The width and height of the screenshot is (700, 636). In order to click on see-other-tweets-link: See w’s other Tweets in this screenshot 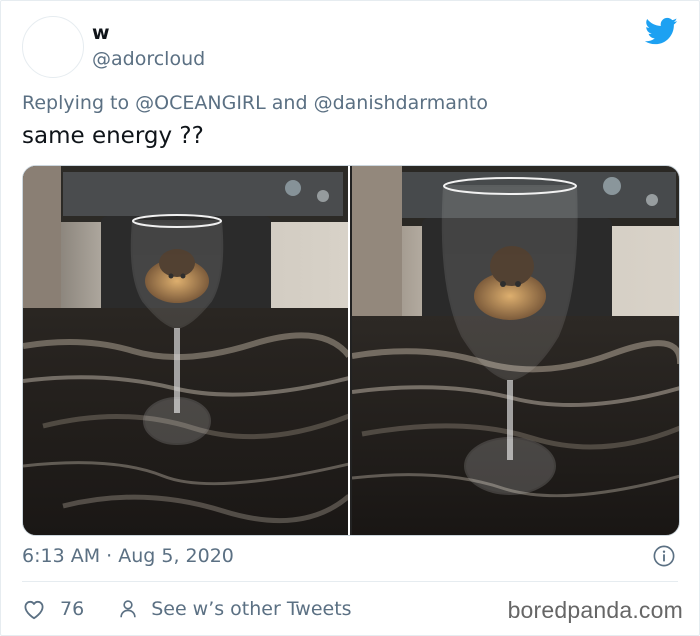, I will do `click(234, 609)`.